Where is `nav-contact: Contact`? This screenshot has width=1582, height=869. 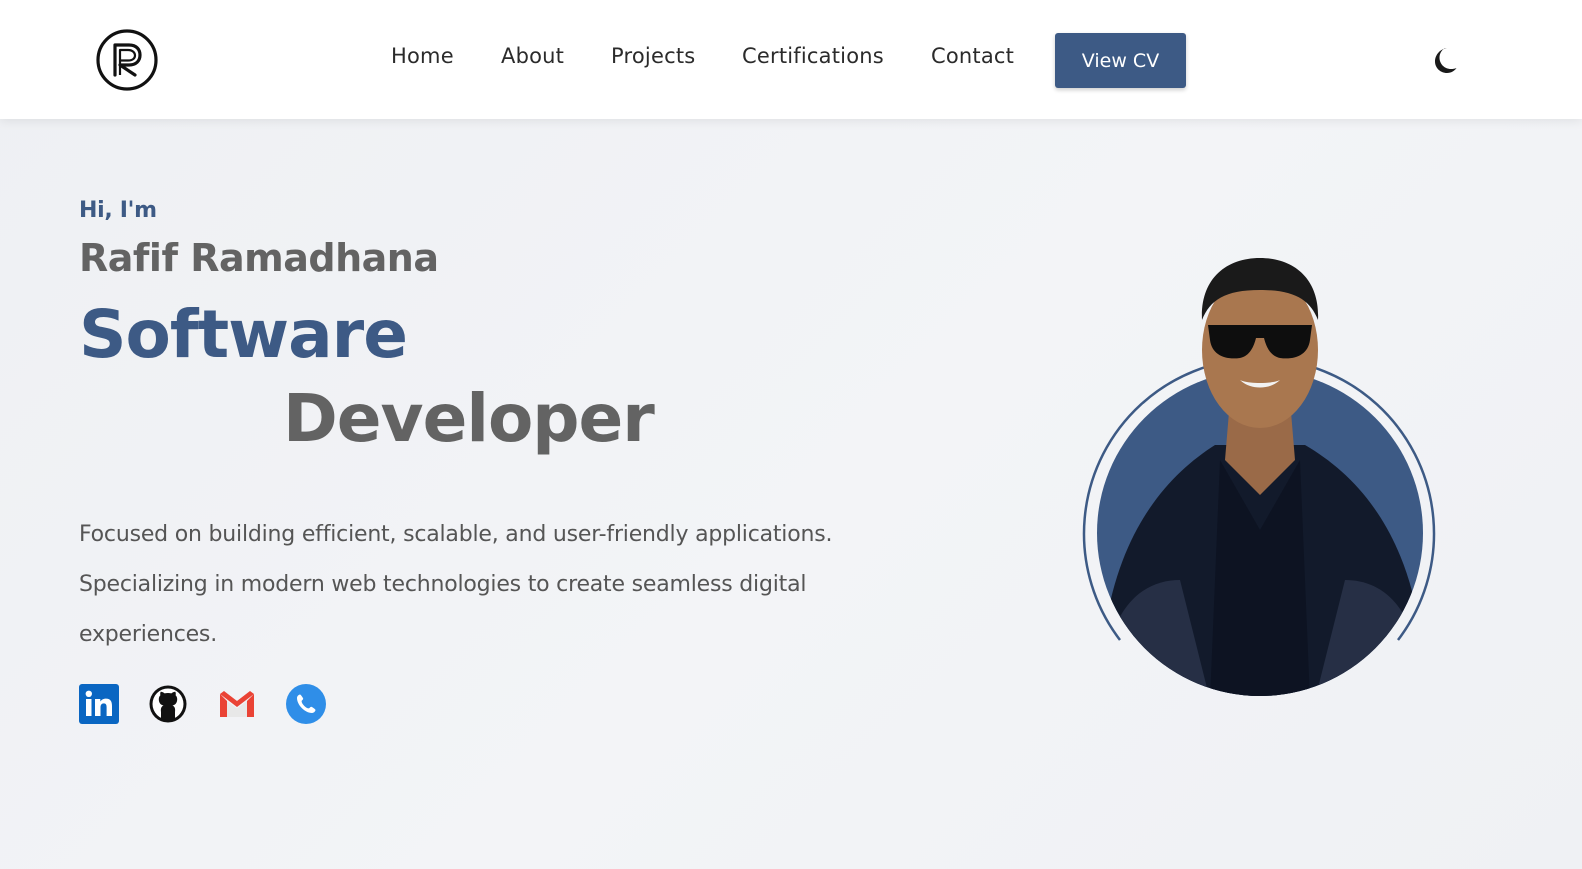 nav-contact: Contact is located at coordinates (972, 56).